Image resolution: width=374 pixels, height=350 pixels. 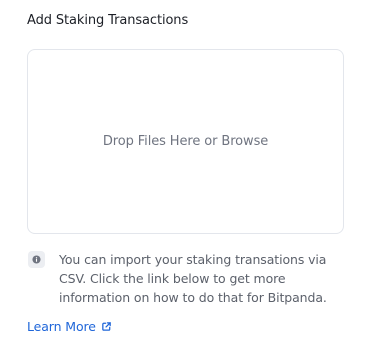 What do you see at coordinates (36, 259) in the screenshot?
I see `info-icon` at bounding box center [36, 259].